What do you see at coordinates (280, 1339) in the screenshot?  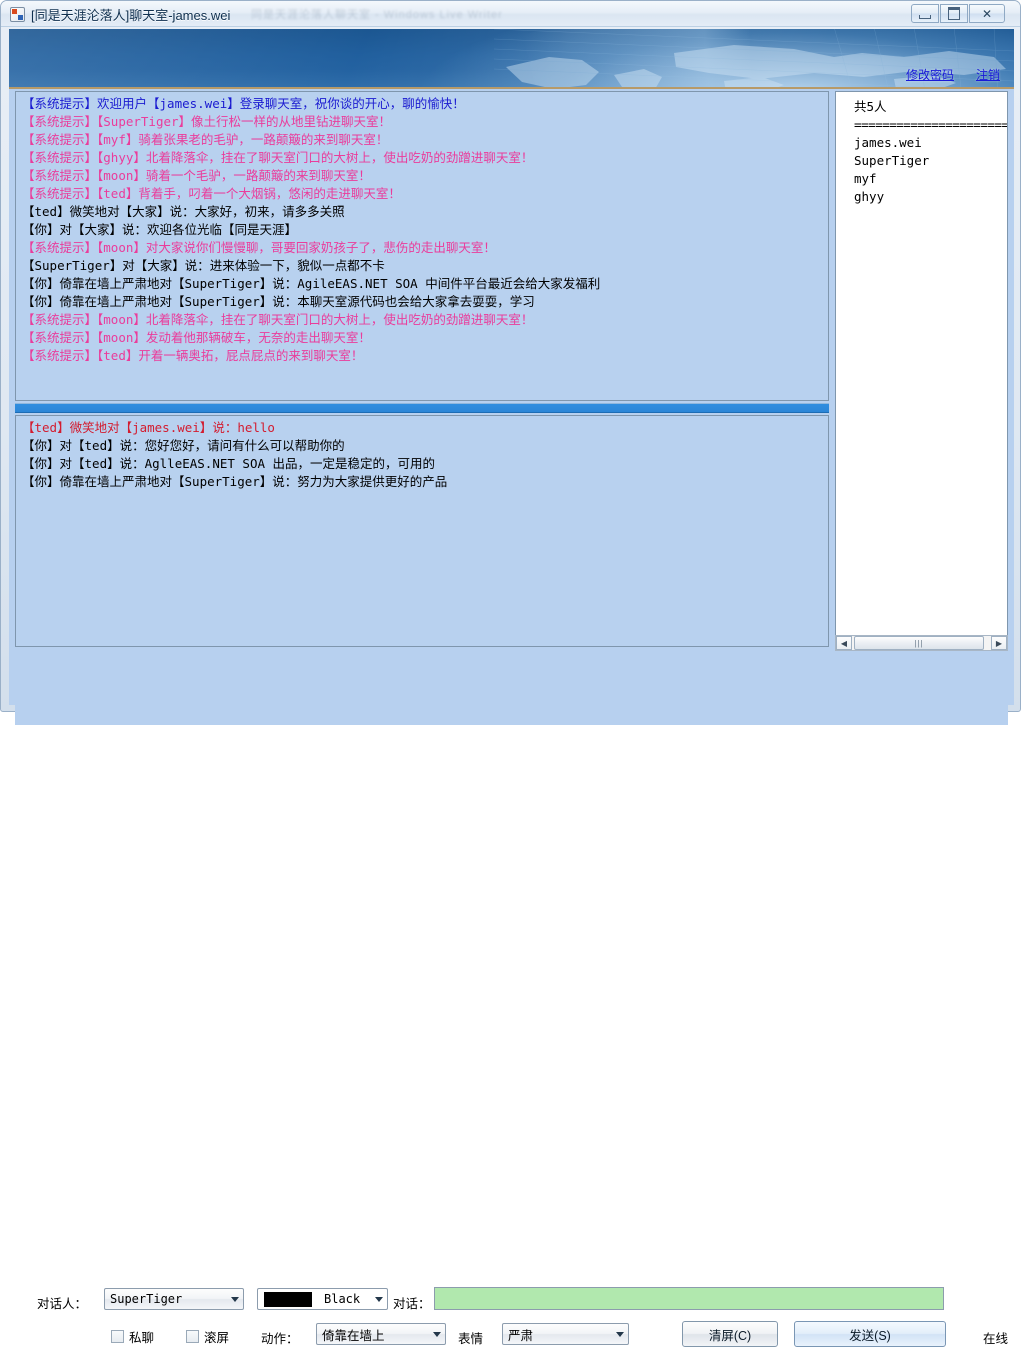 I see `action-label: 动作：` at bounding box center [280, 1339].